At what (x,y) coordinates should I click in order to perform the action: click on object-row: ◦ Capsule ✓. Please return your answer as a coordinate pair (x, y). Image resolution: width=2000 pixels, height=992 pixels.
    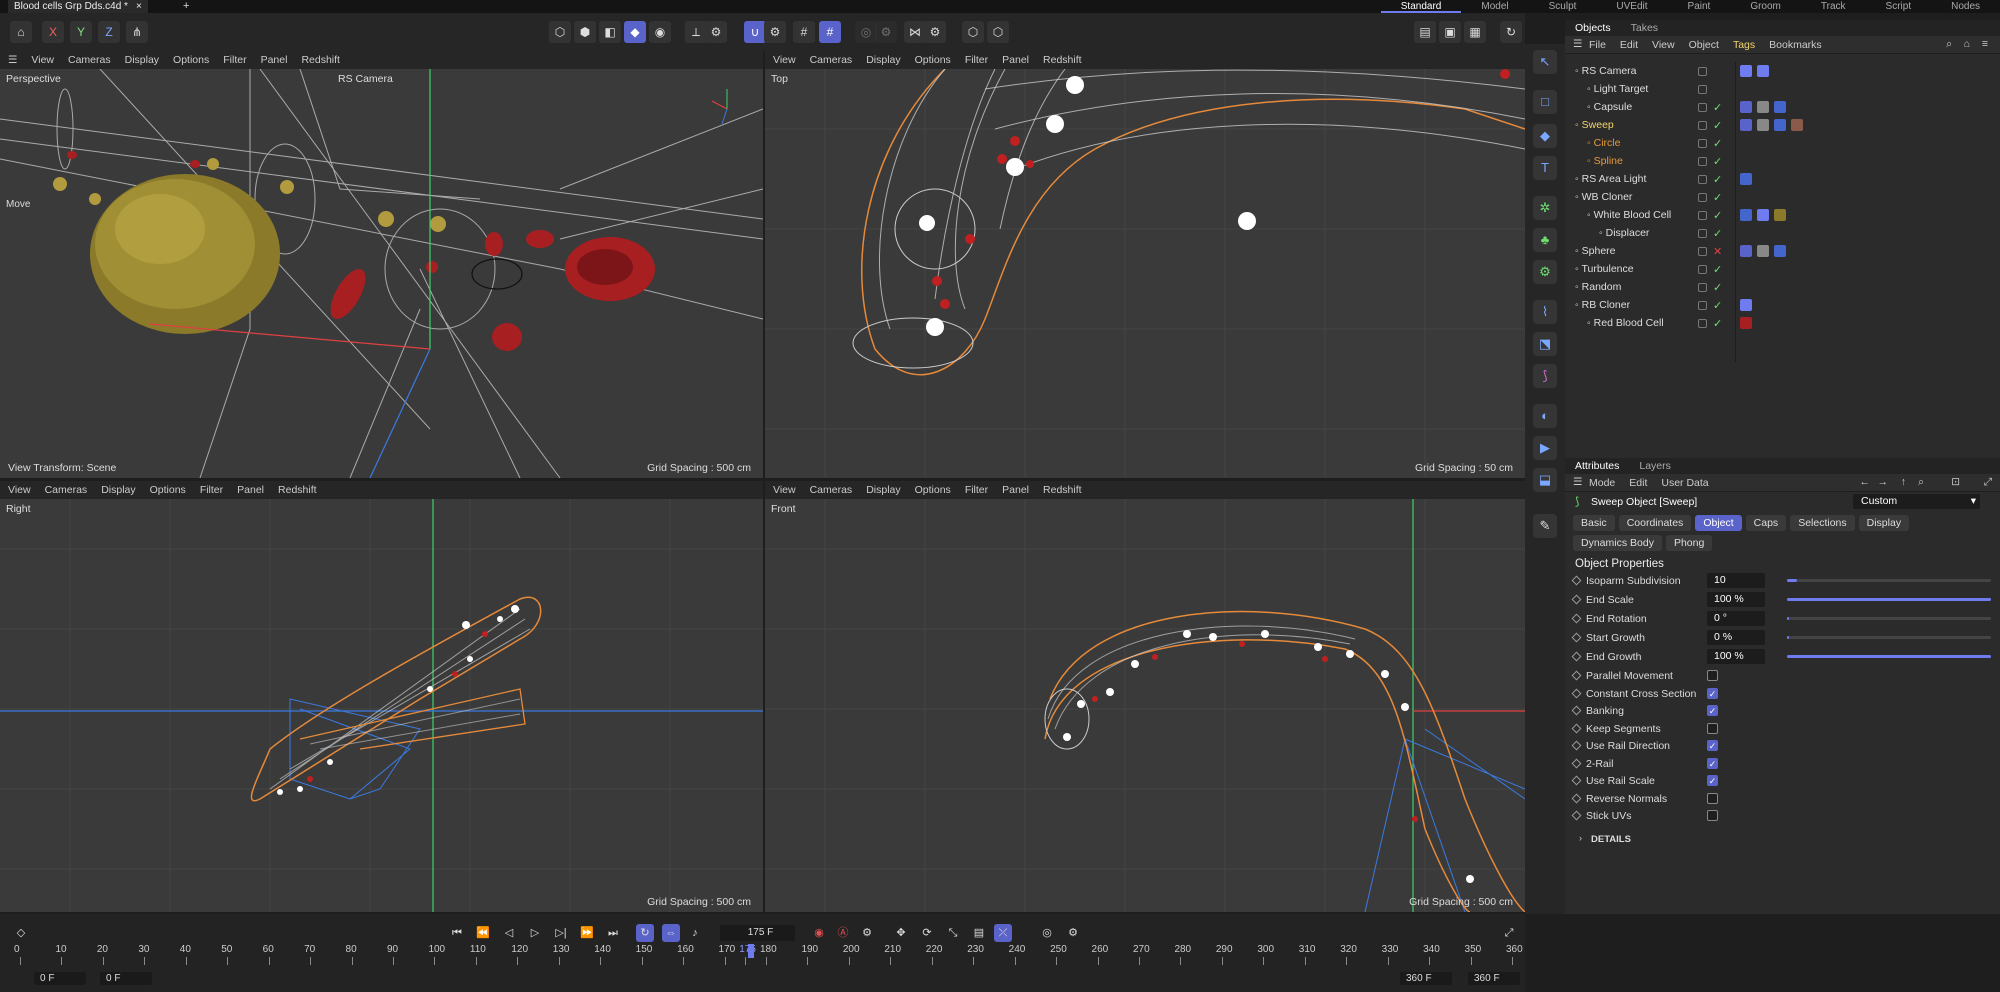
    Looking at the image, I should click on (1782, 107).